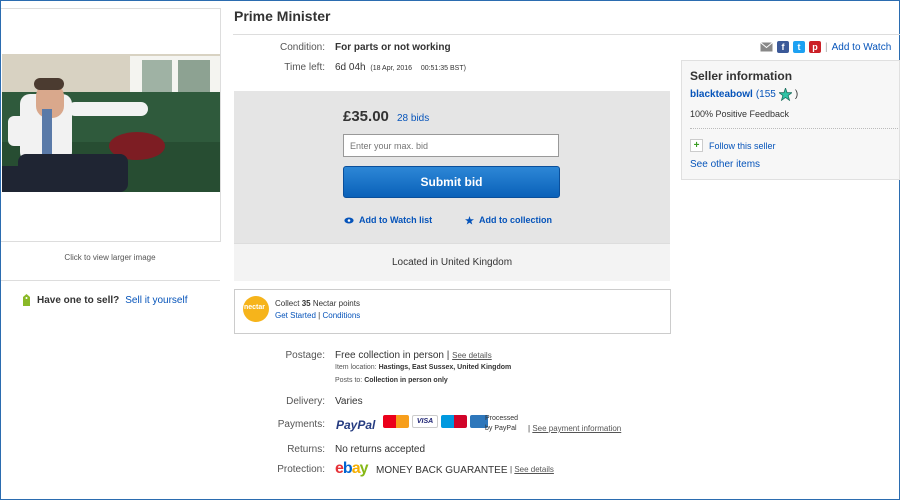 The image size is (900, 500). What do you see at coordinates (347, 468) in the screenshot?
I see `ebay-logo-b: b` at bounding box center [347, 468].